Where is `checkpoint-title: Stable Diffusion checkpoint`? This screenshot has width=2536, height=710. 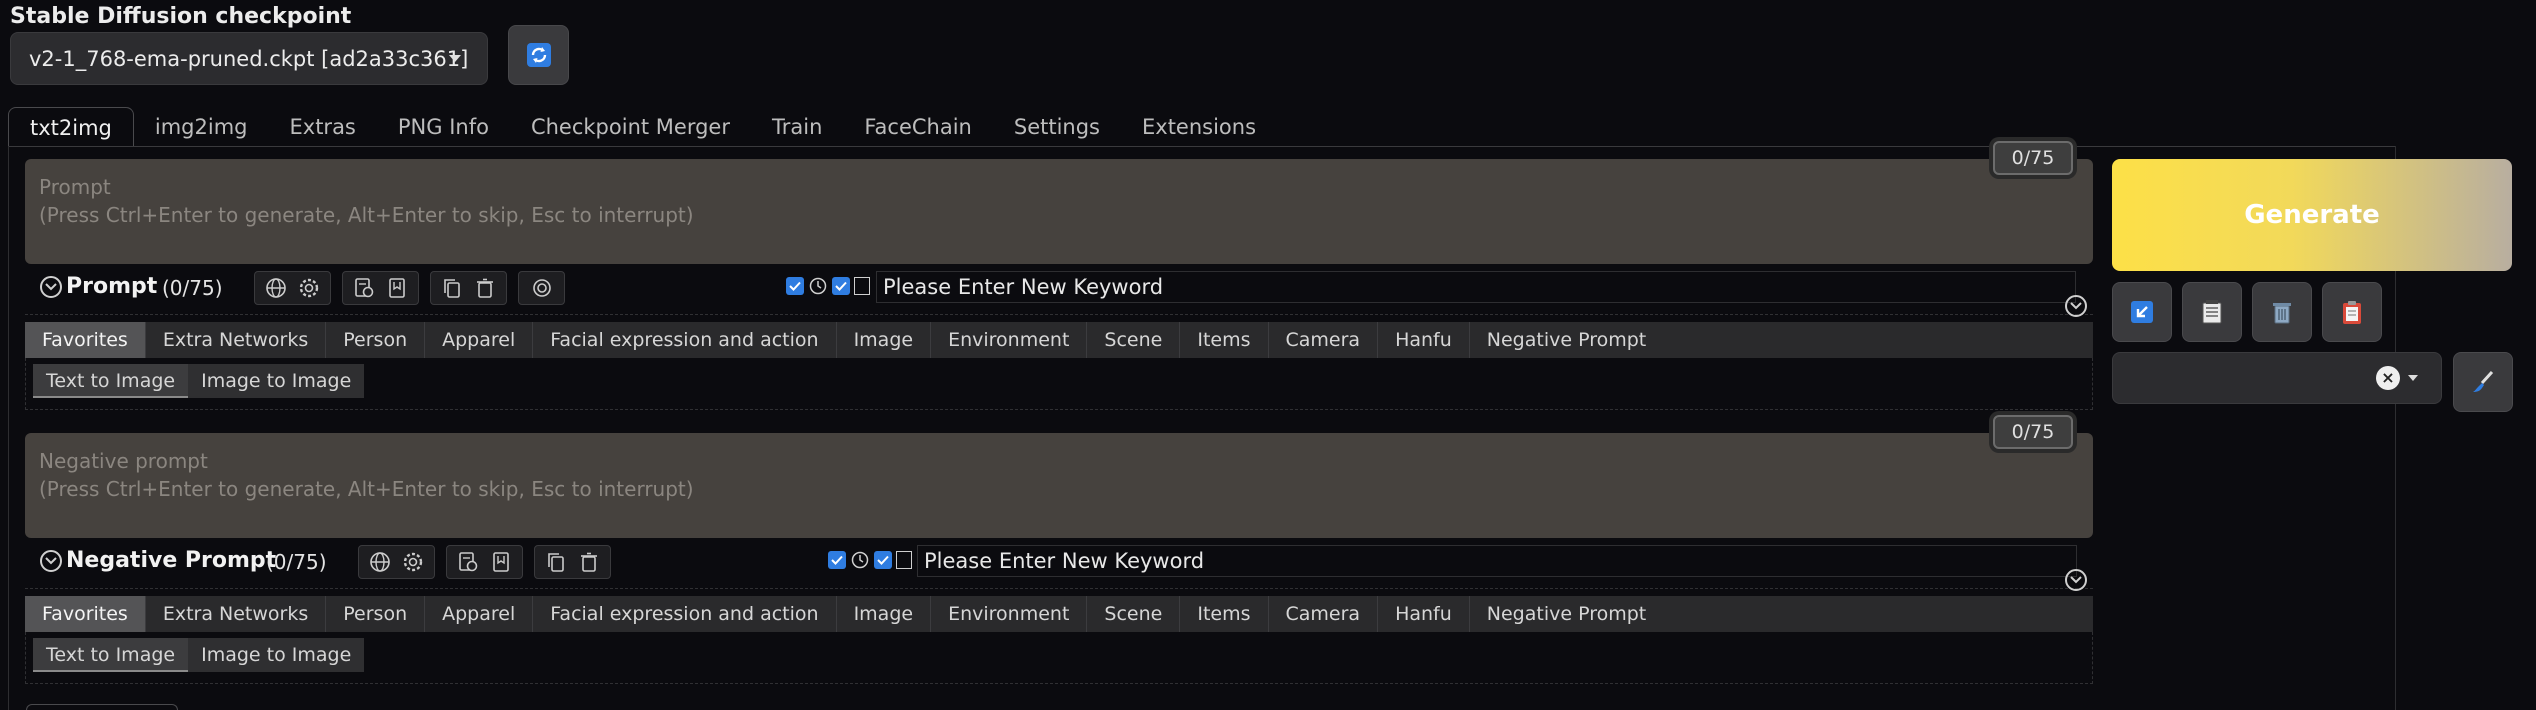
checkpoint-title: Stable Diffusion checkpoint is located at coordinates (181, 16).